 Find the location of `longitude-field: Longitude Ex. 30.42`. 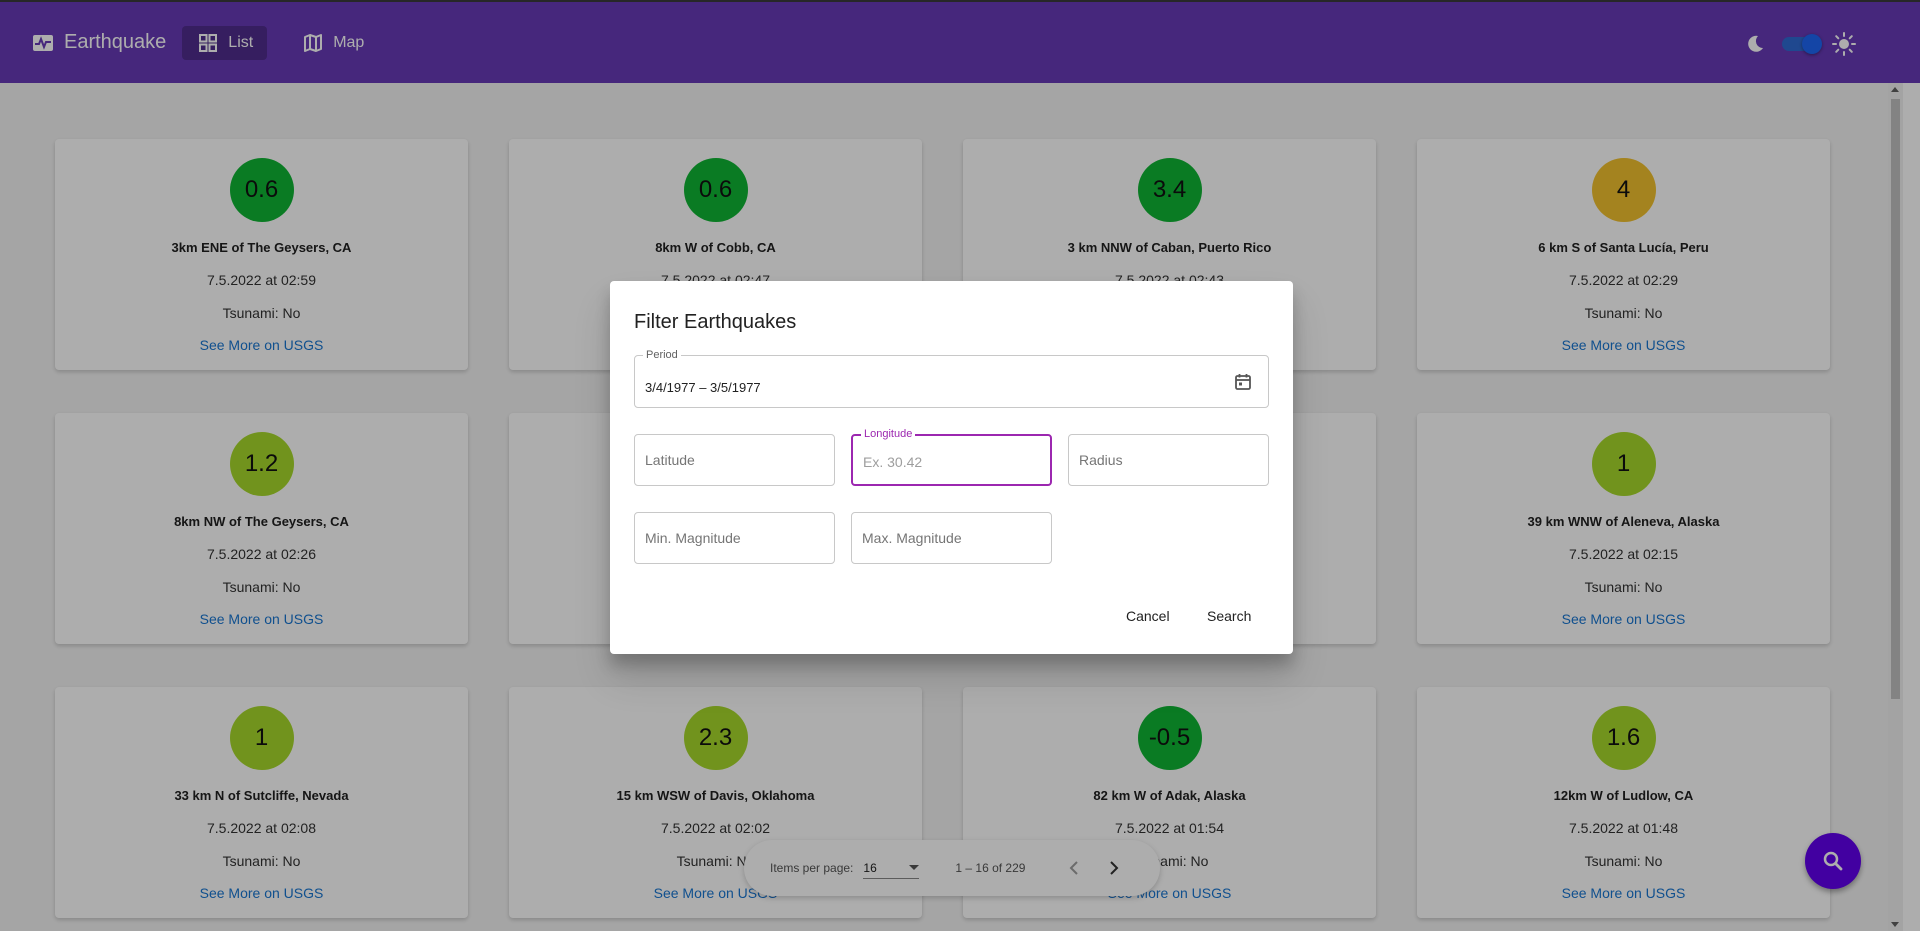

longitude-field: Longitude Ex. 30.42 is located at coordinates (951, 457).